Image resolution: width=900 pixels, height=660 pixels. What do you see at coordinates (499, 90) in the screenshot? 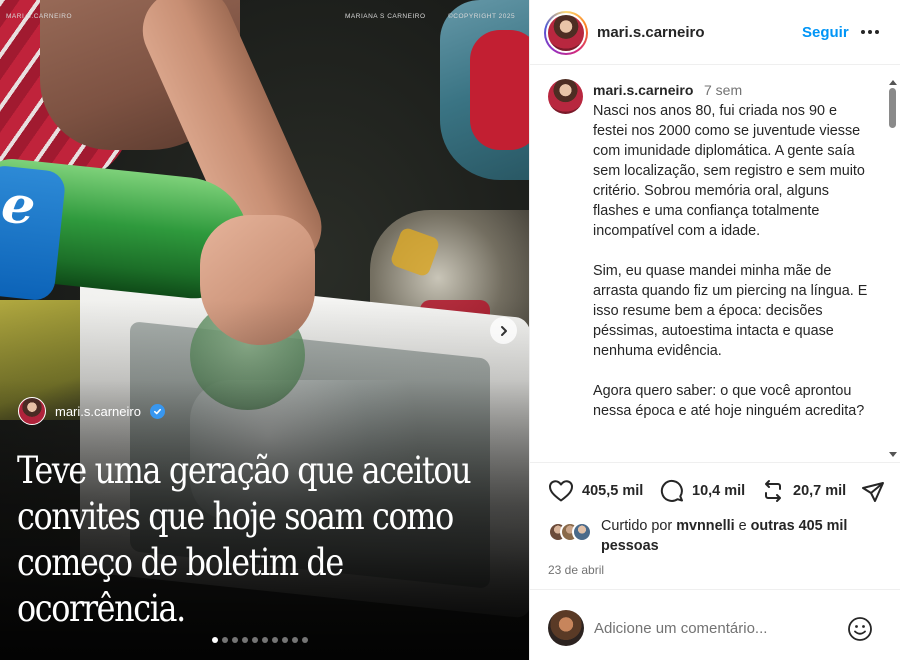
I see `red-bag` at bounding box center [499, 90].